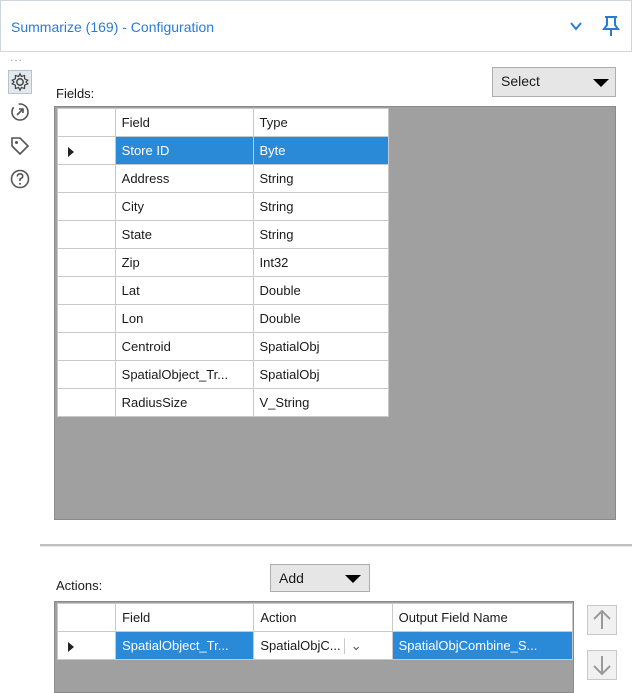 The image size is (640, 693). What do you see at coordinates (355, 645) in the screenshot?
I see `action-dropdown-chevron-icon: ⌄` at bounding box center [355, 645].